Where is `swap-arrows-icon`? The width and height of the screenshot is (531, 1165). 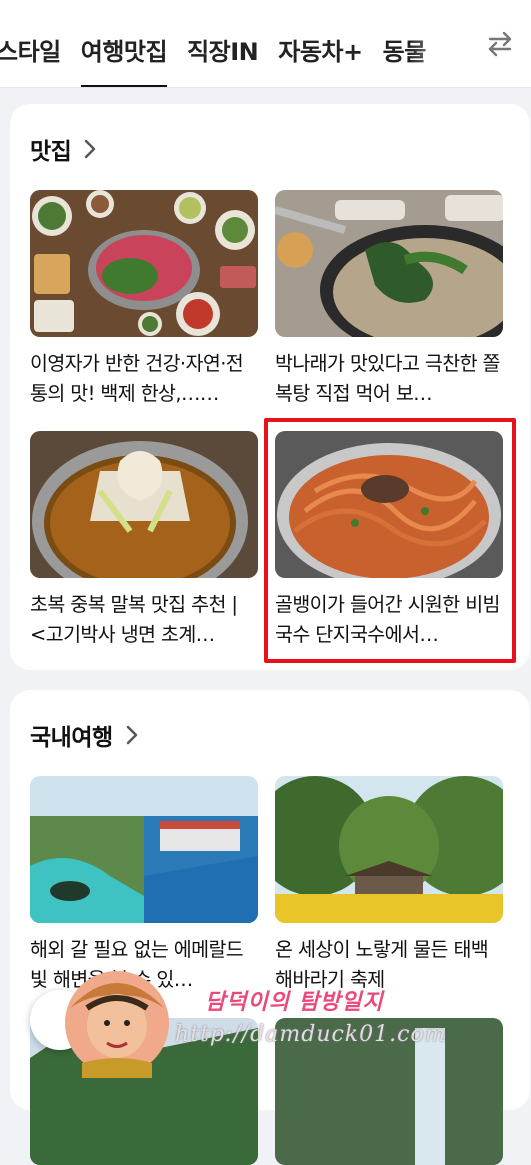 swap-arrows-icon is located at coordinates (500, 44).